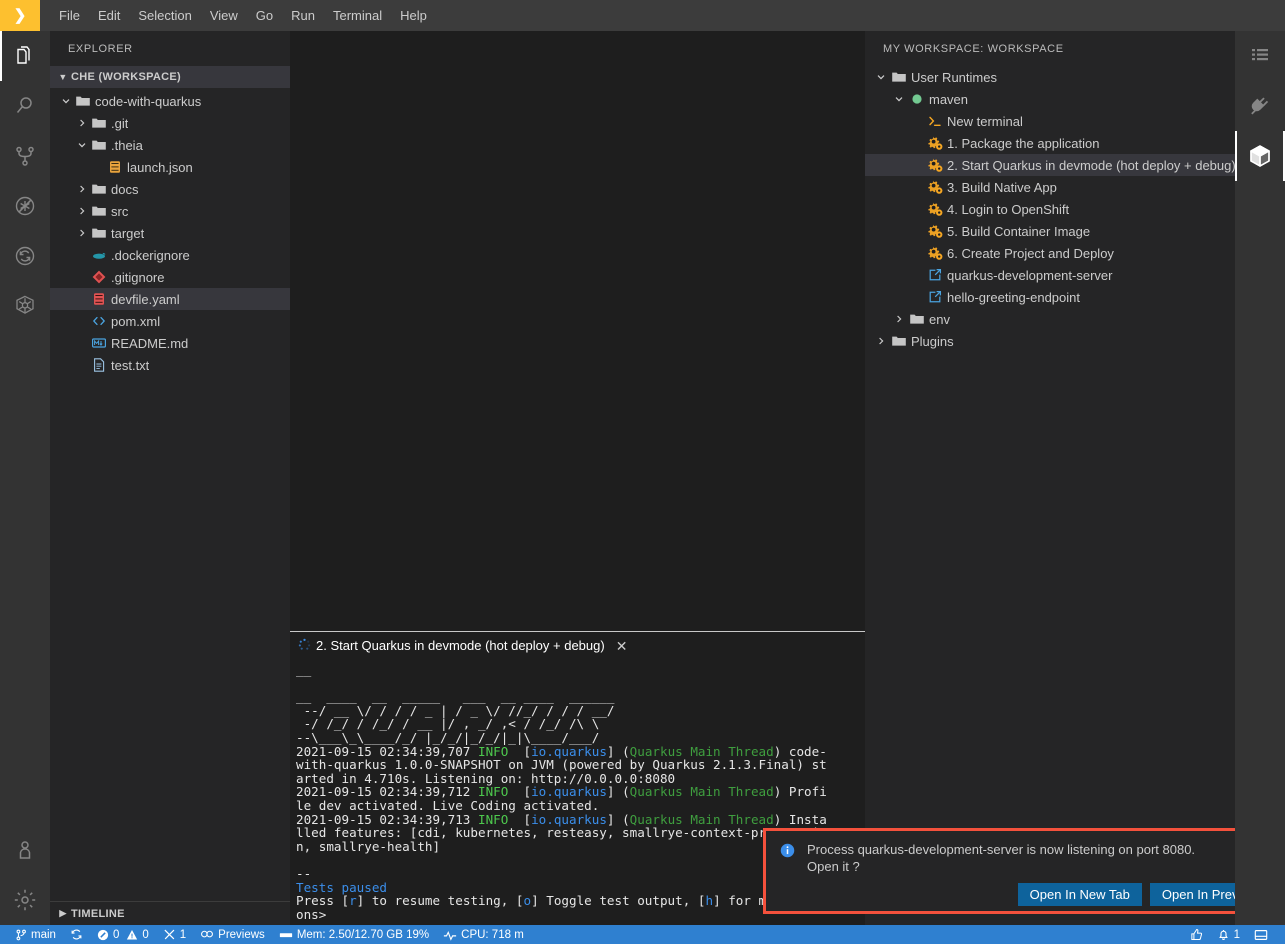 The image size is (1285, 944). I want to click on file-tree-label: target, so click(128, 233).